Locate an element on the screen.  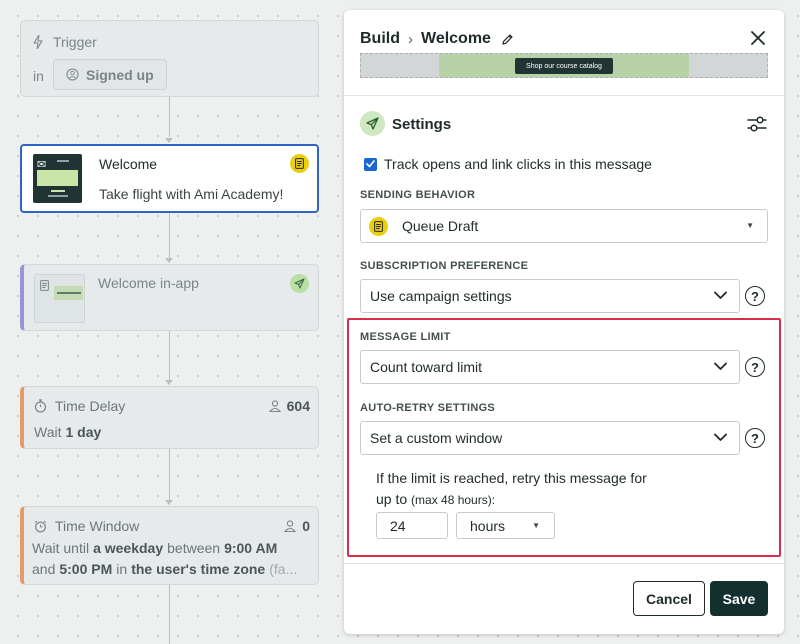
delay-count: 604 is located at coordinates (298, 406).